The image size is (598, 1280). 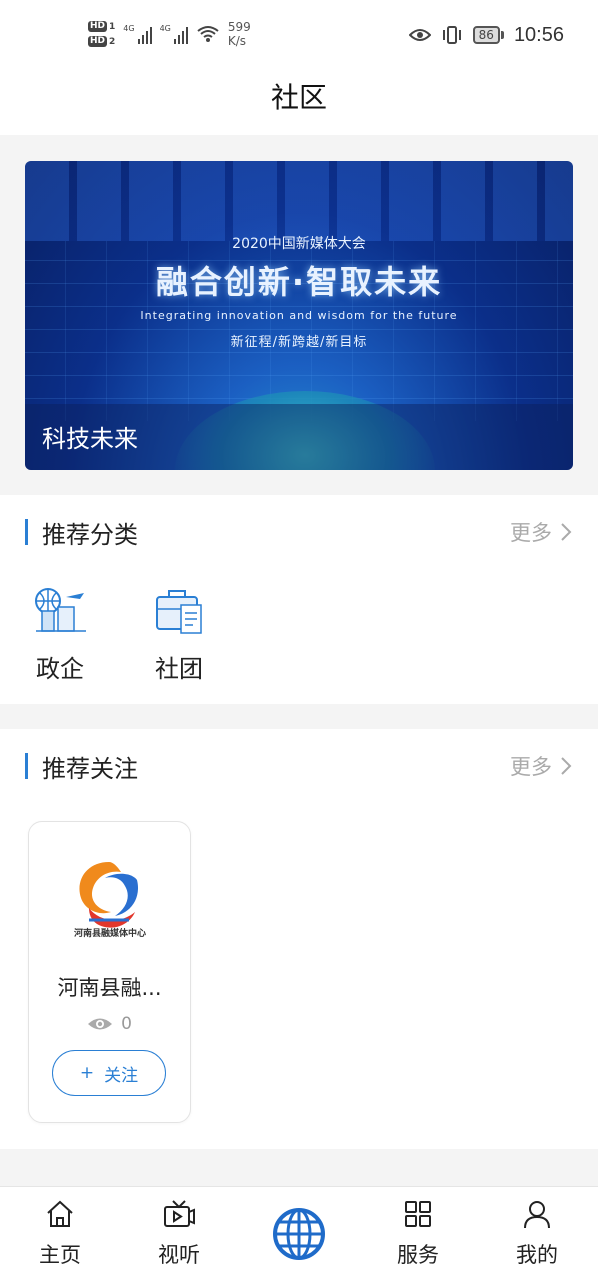 I want to click on plus-icon: +, so click(x=87, y=1073).